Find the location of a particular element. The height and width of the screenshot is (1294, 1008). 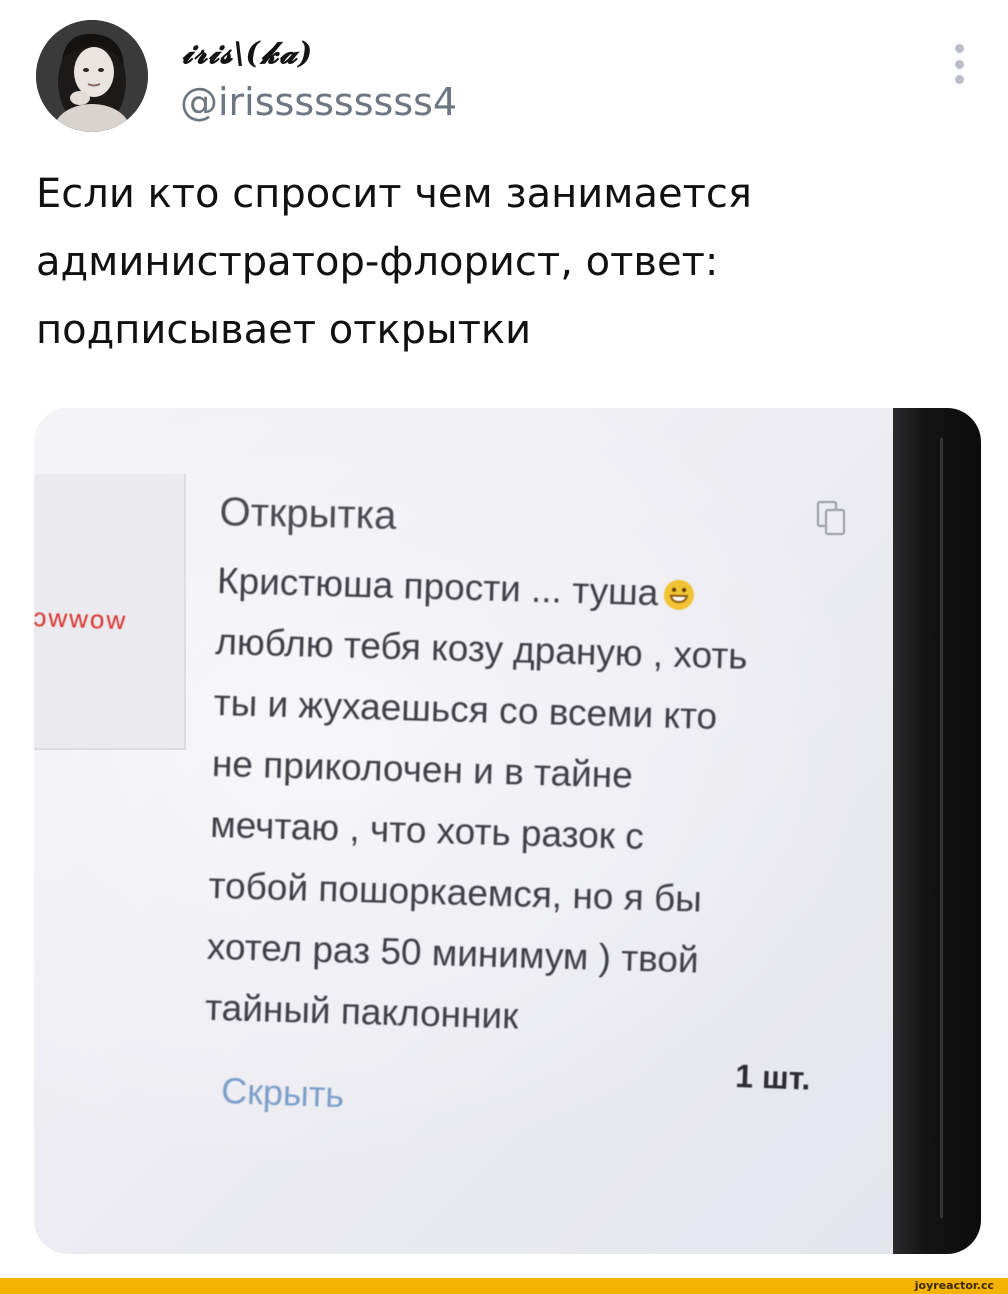

grinning-face-icon is located at coordinates (679, 595).